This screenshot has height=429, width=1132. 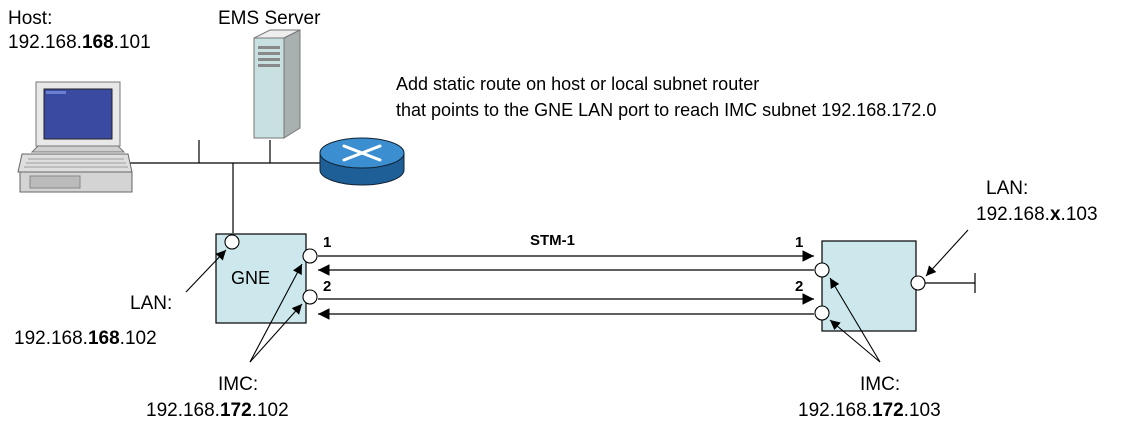 I want to click on remote-lan-stub, so click(x=950, y=283).